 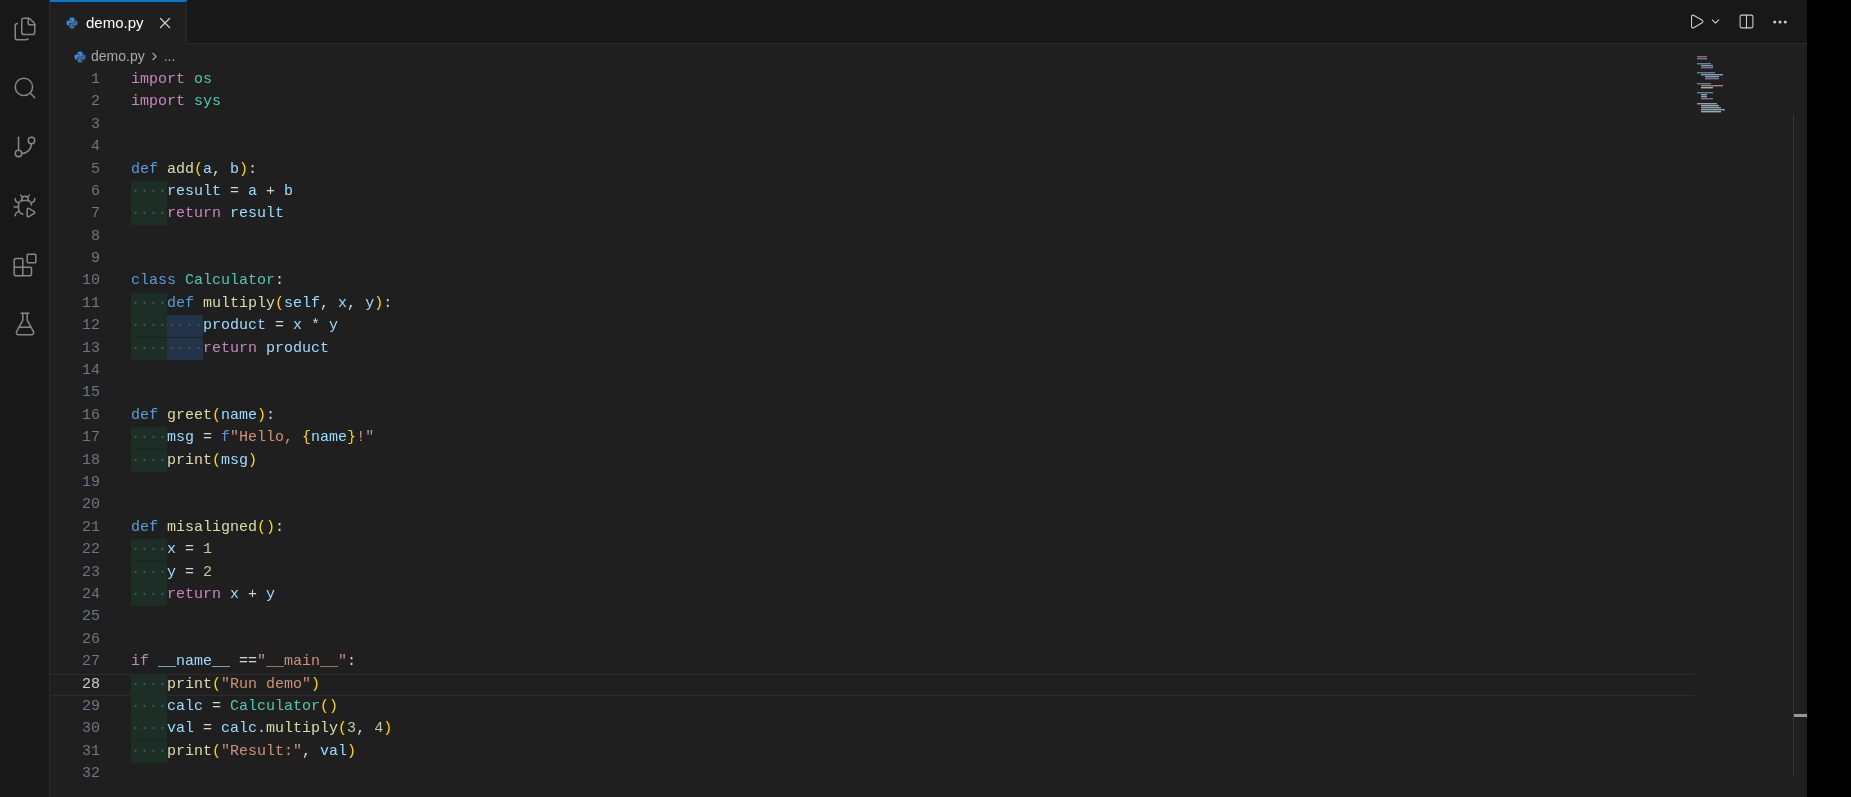 I want to click on code-token: ==, so click(x=248, y=662).